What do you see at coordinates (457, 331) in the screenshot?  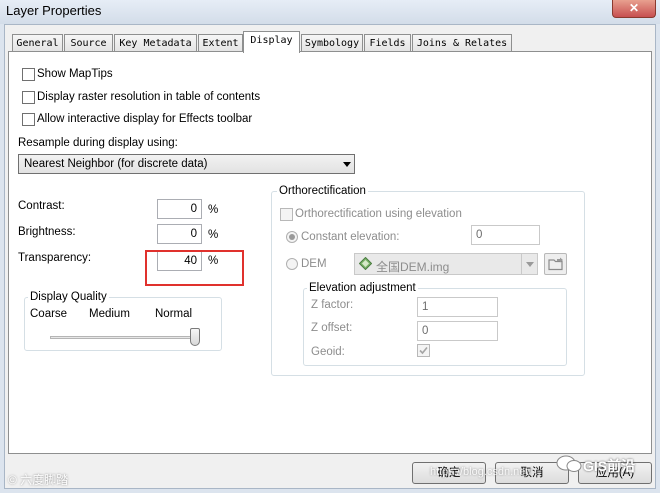 I see `z-offset-input: 0` at bounding box center [457, 331].